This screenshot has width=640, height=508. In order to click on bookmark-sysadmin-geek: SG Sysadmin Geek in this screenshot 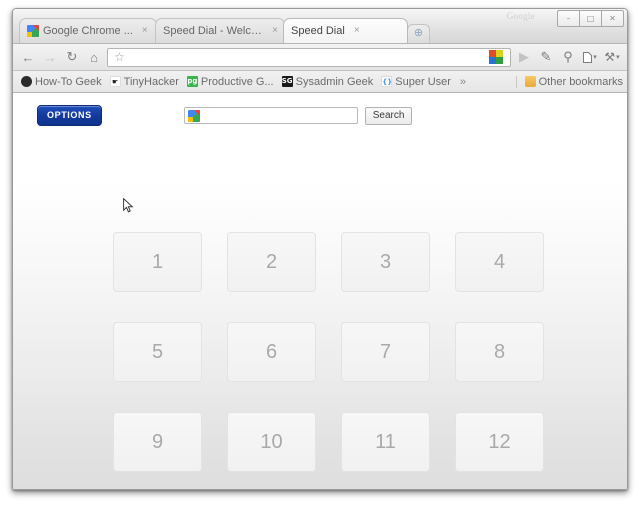, I will do `click(328, 82)`.